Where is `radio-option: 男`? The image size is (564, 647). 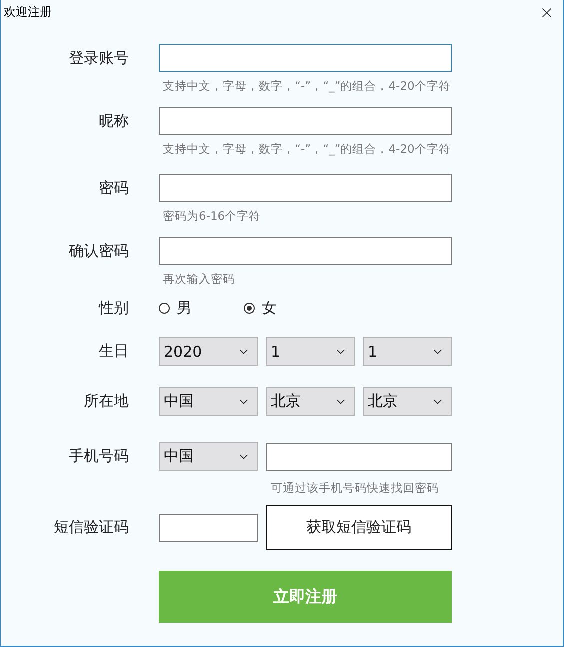
radio-option: 男 is located at coordinates (201, 308).